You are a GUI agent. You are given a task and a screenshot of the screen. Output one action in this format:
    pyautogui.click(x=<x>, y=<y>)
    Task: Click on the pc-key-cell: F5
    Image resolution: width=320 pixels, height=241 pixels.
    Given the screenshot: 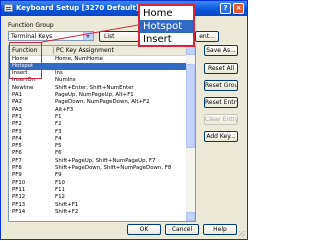 What is the action you would take?
    pyautogui.click(x=58, y=146)
    